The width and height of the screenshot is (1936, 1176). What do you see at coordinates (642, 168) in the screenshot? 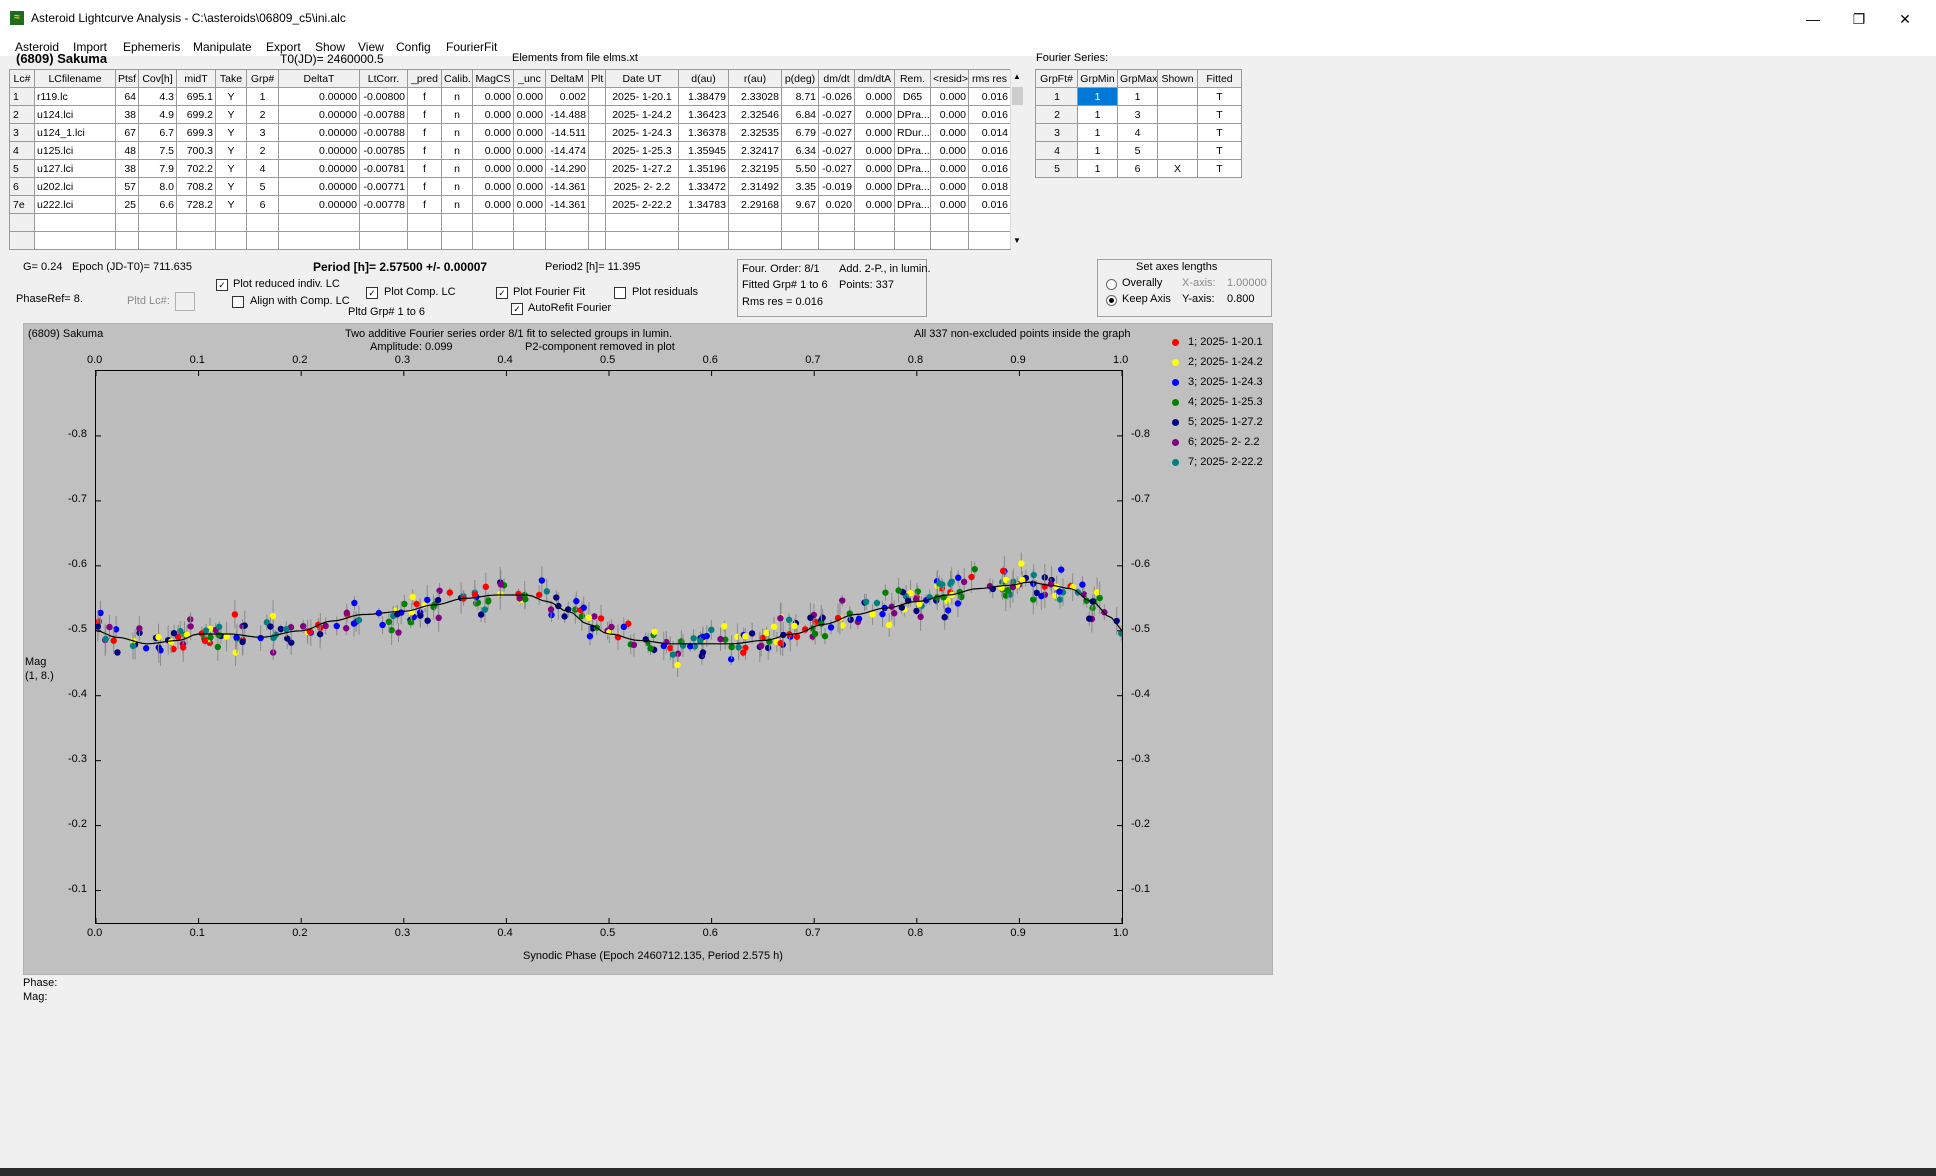
I see `table-cell: 2025- 1-27.2` at bounding box center [642, 168].